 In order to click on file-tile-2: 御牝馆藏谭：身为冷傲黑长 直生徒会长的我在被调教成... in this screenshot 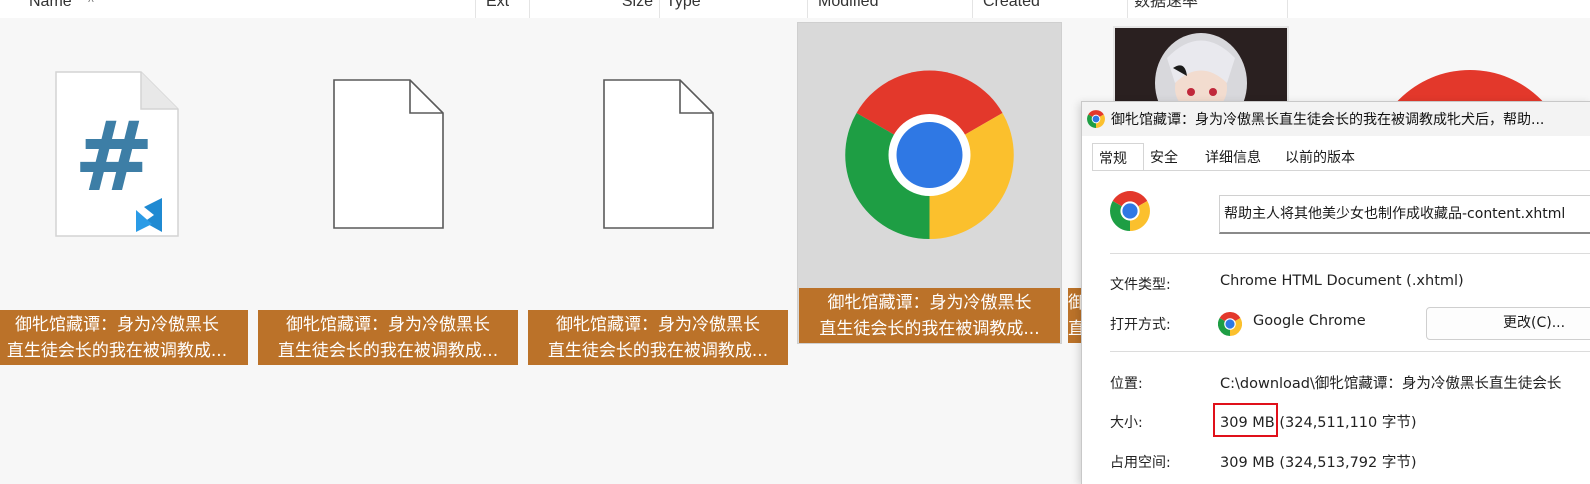, I will do `click(389, 193)`.